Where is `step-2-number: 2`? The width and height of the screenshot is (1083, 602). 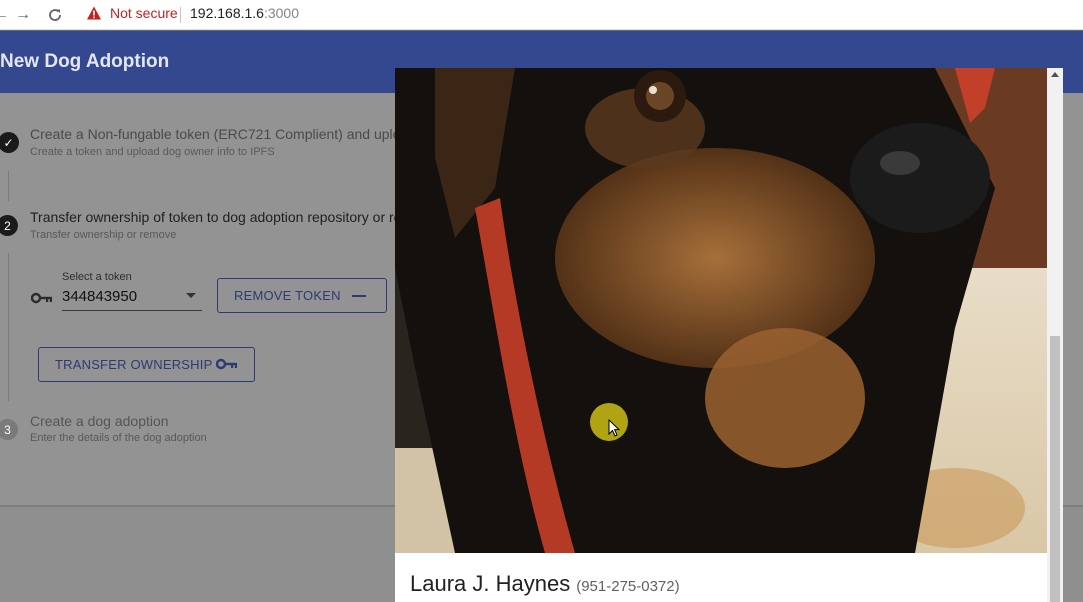 step-2-number: 2 is located at coordinates (7, 225).